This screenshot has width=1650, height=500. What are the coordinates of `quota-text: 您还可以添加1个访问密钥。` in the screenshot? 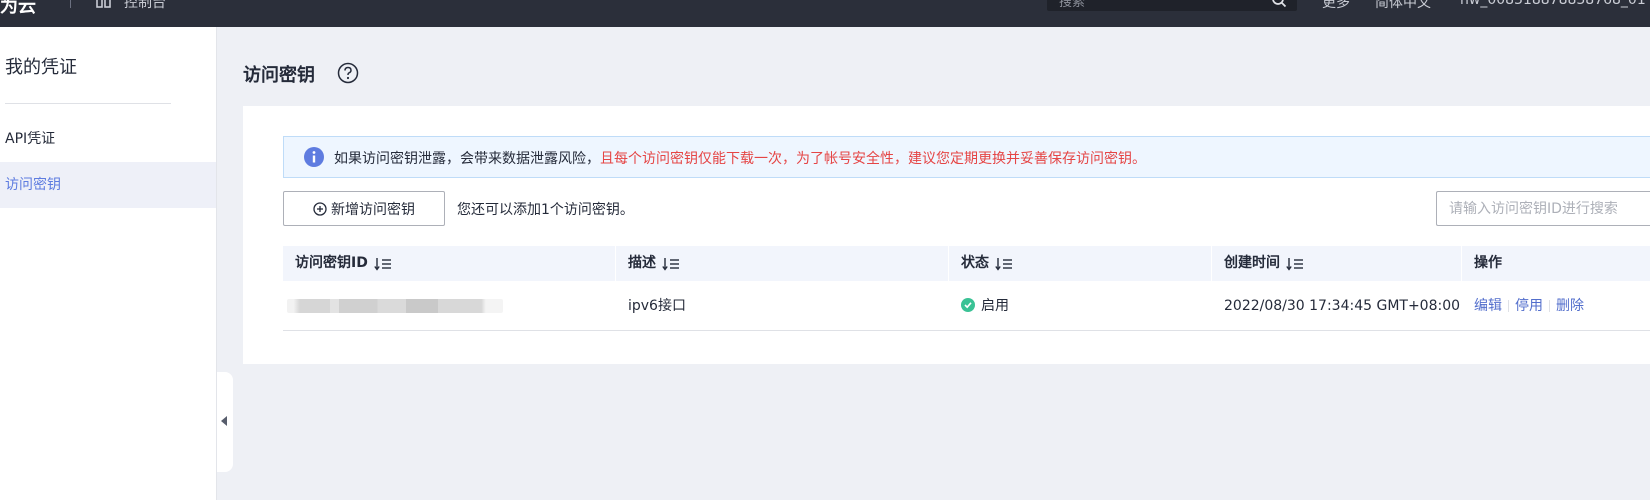 It's located at (545, 210).